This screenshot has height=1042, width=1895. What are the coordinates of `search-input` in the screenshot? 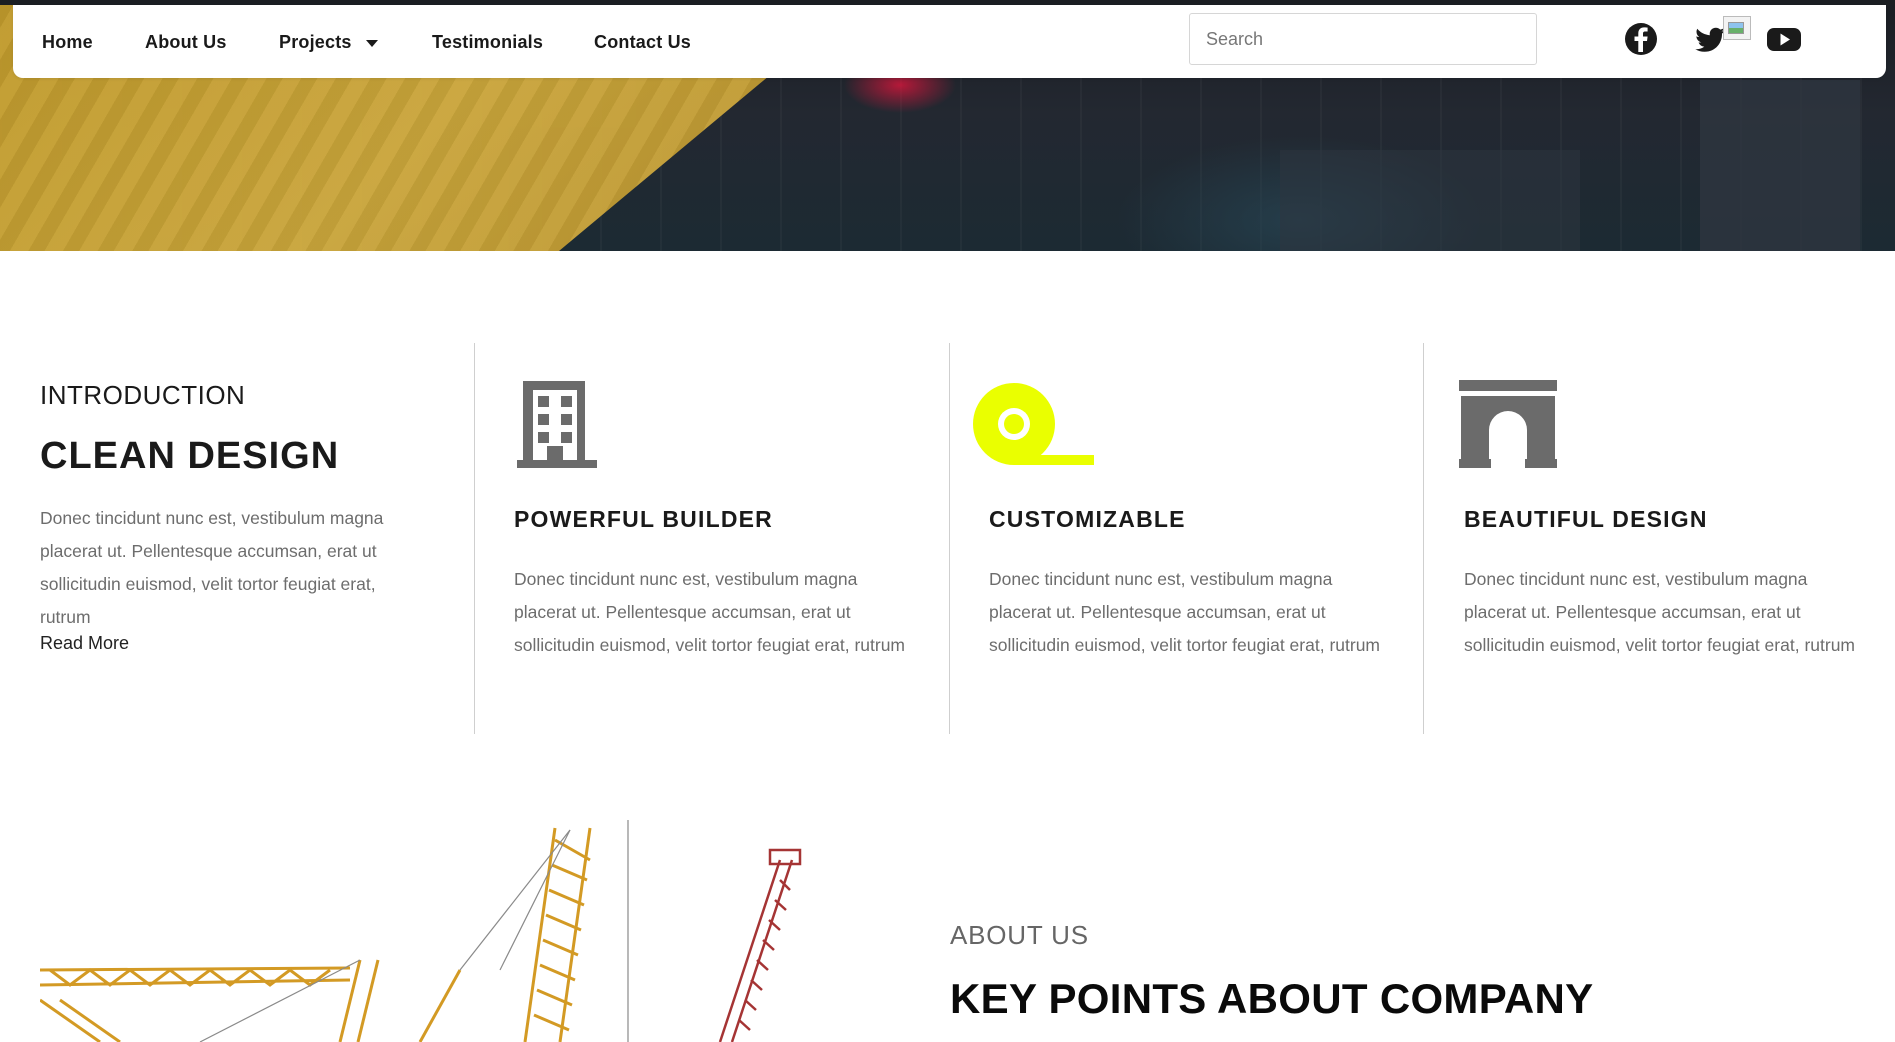 It's located at (1363, 39).